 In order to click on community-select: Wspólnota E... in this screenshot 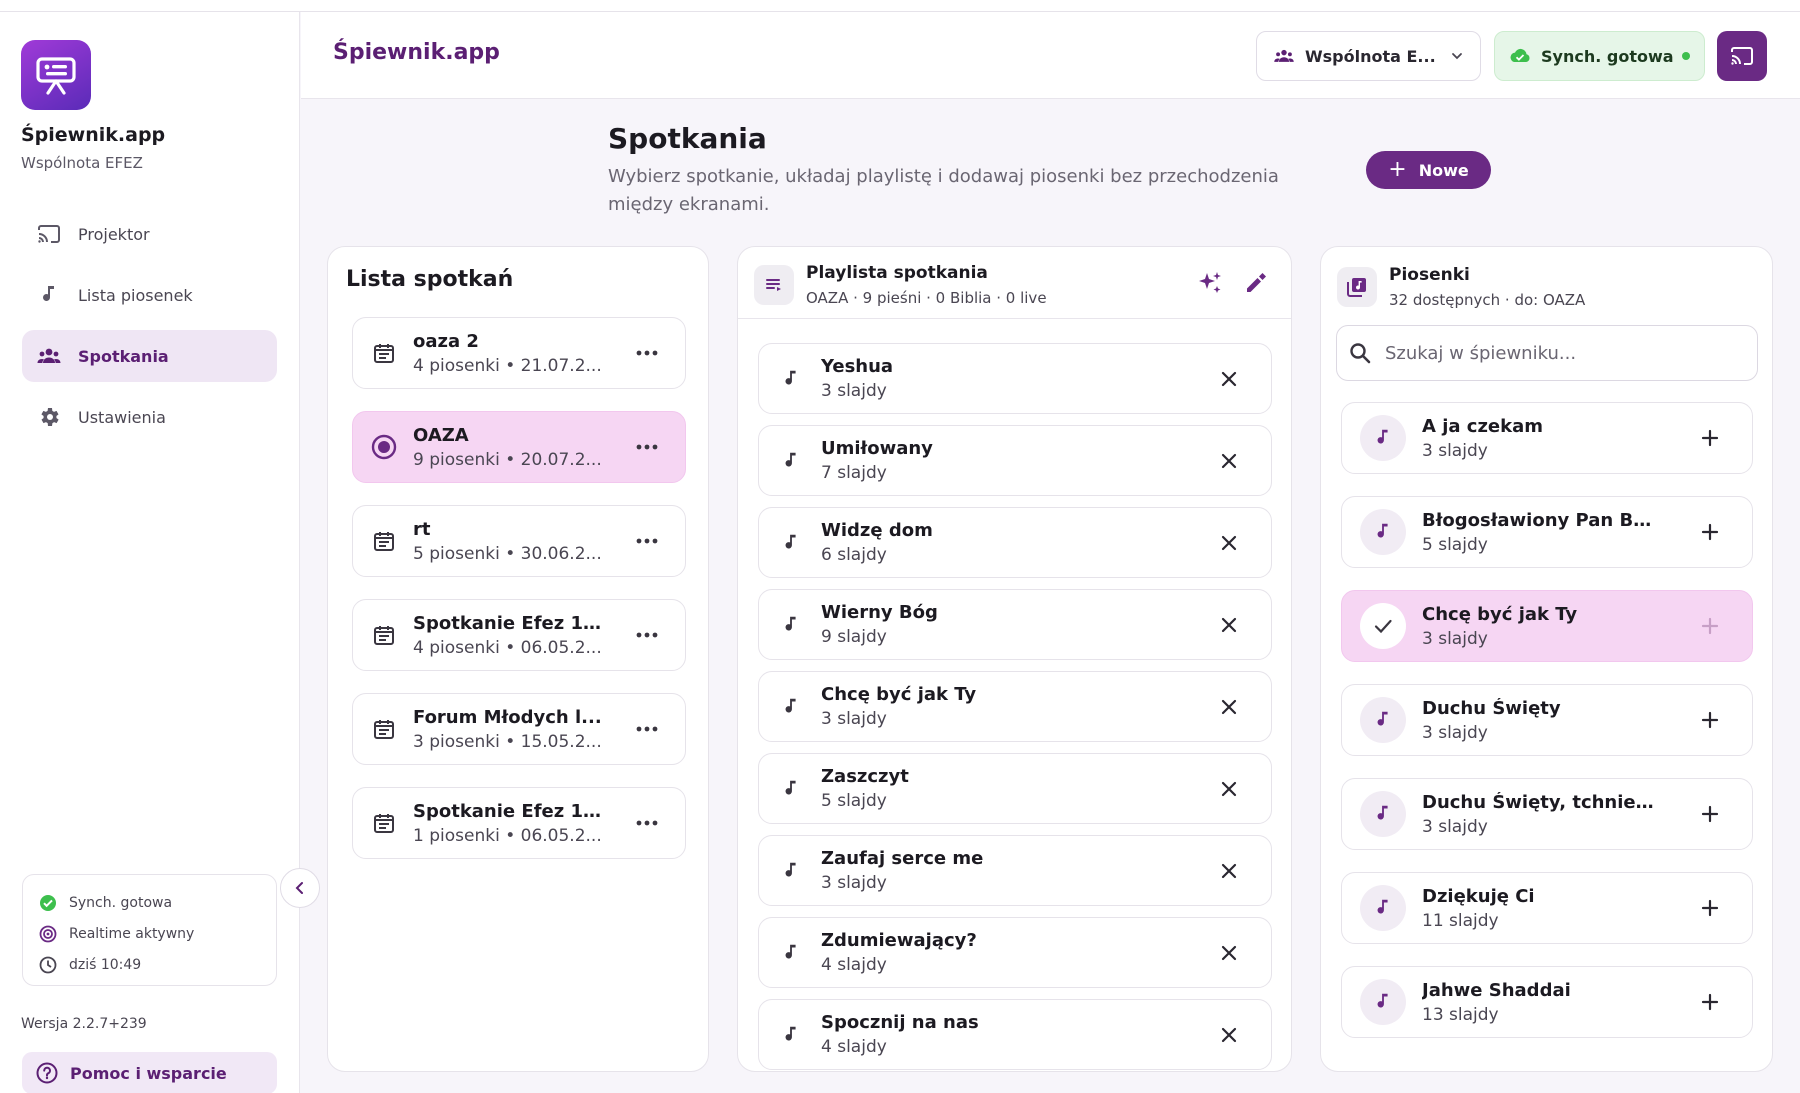, I will do `click(1368, 56)`.